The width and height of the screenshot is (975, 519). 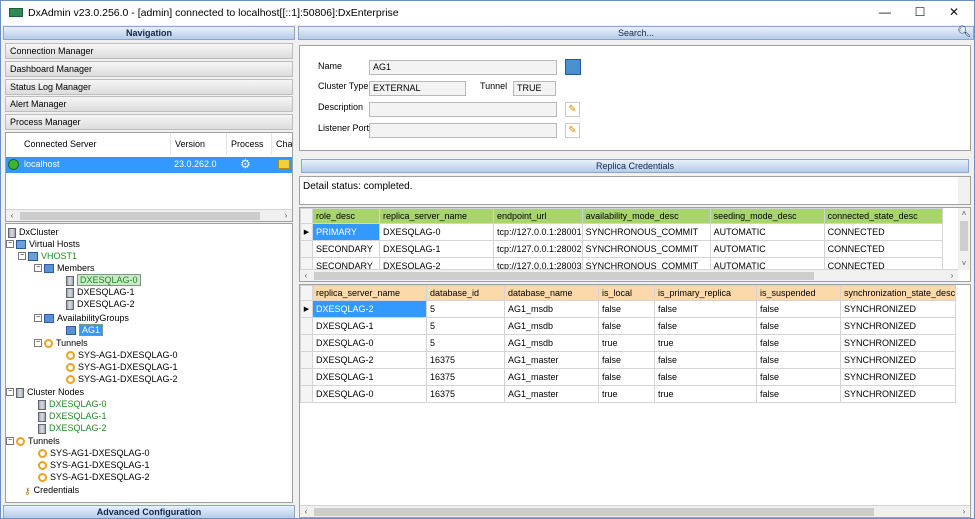 What do you see at coordinates (48, 244) in the screenshot?
I see `tree-virtual-hosts: Virtual Hosts` at bounding box center [48, 244].